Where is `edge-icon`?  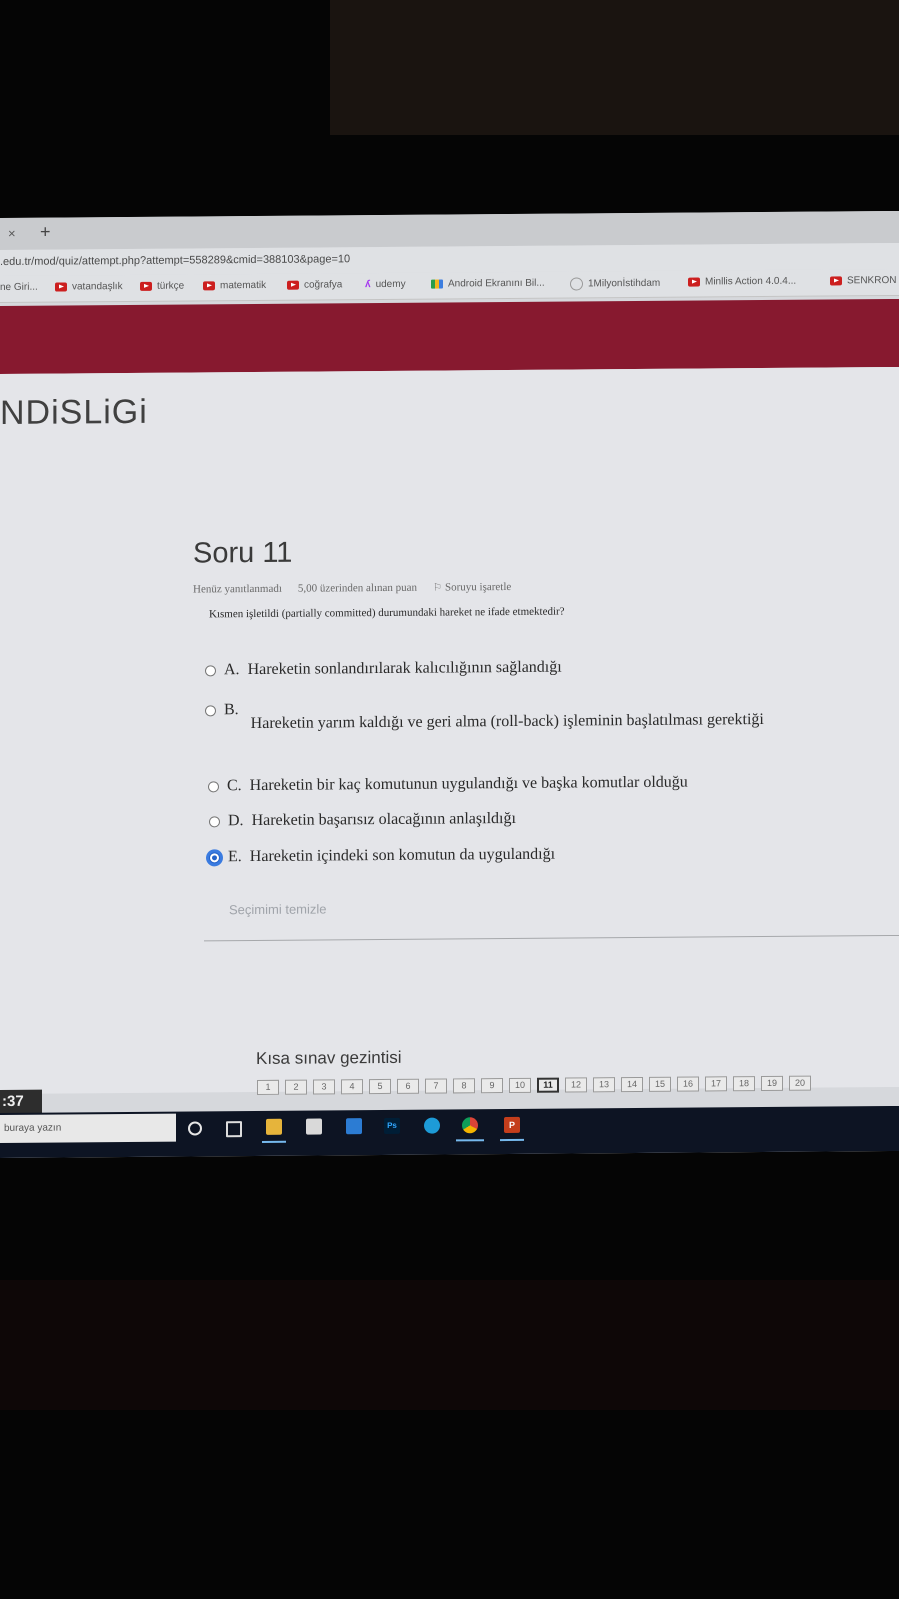 edge-icon is located at coordinates (432, 1125).